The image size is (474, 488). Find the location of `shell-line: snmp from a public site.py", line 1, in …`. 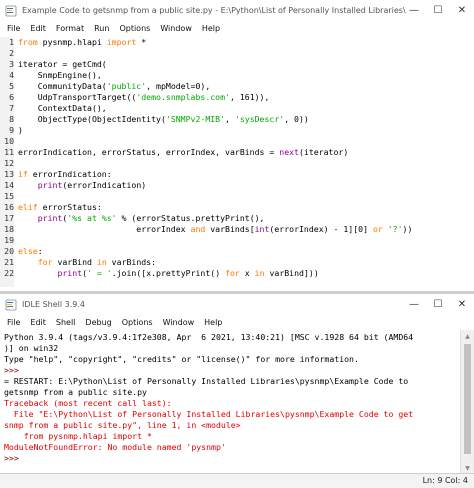

shell-line: snmp from a public site.py", line 1, in … is located at coordinates (229, 425).